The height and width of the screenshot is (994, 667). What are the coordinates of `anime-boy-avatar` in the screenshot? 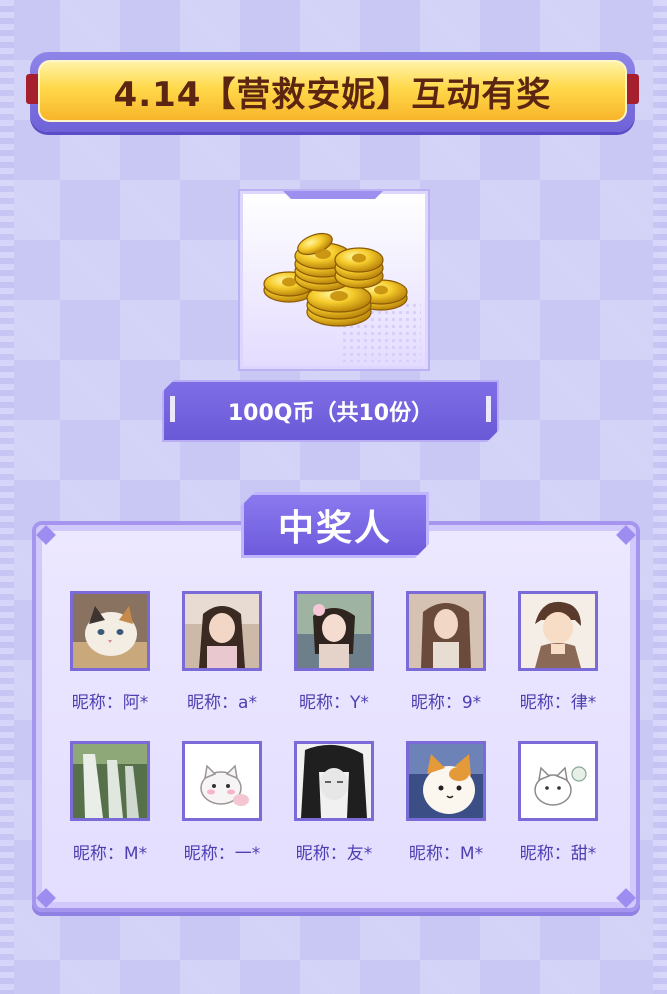 It's located at (558, 631).